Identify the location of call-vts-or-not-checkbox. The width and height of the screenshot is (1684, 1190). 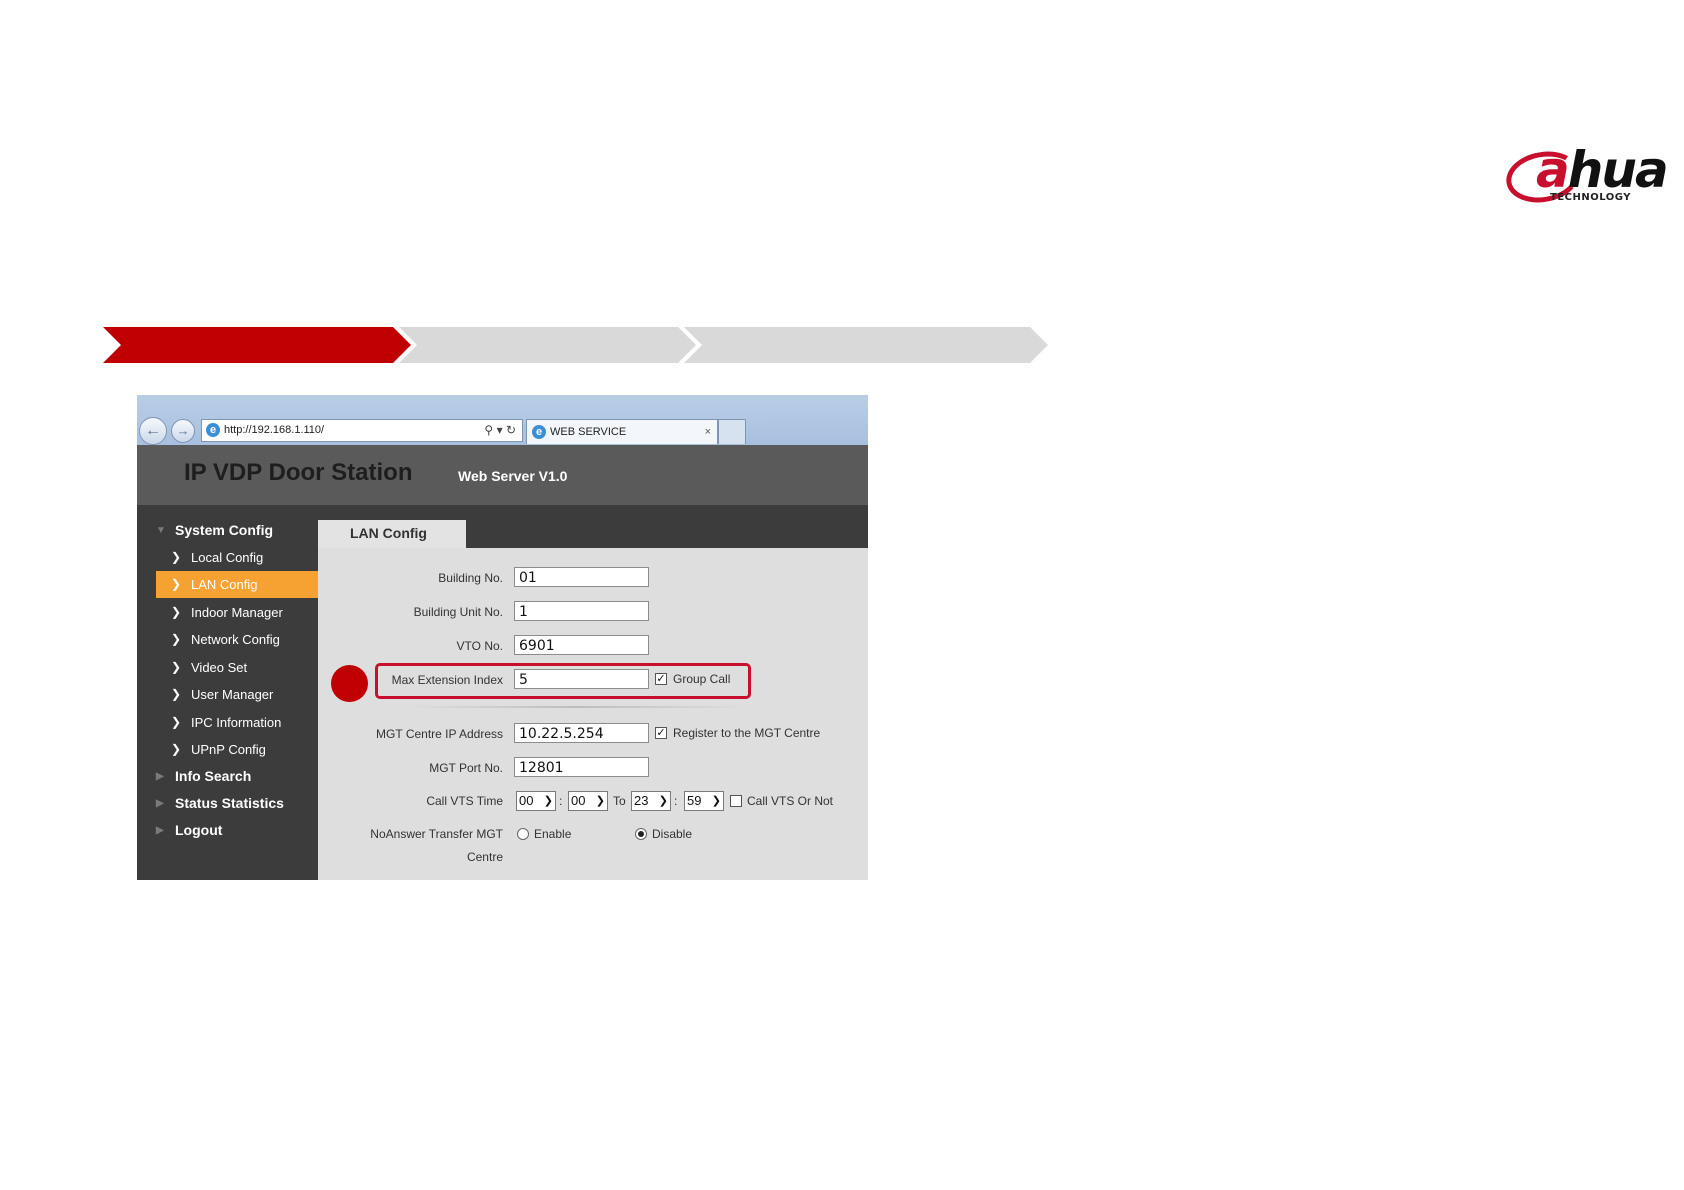
(736, 801).